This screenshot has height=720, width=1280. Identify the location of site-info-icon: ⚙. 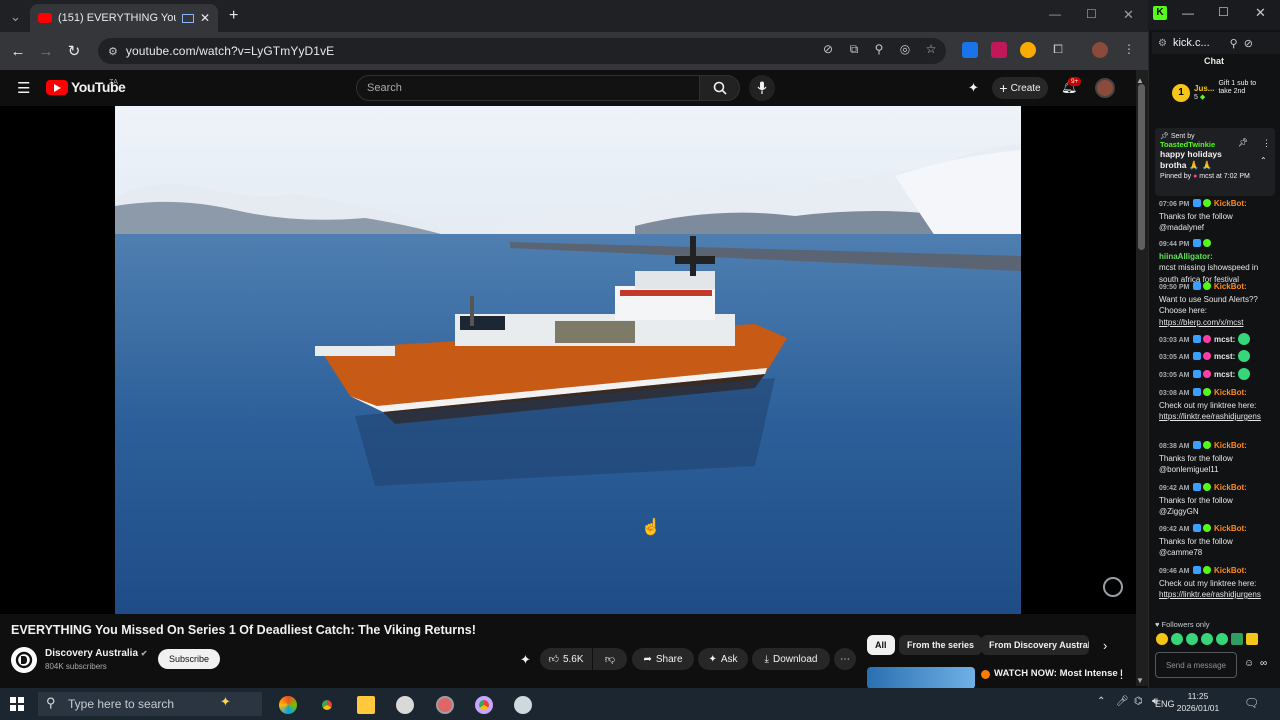
(113, 51).